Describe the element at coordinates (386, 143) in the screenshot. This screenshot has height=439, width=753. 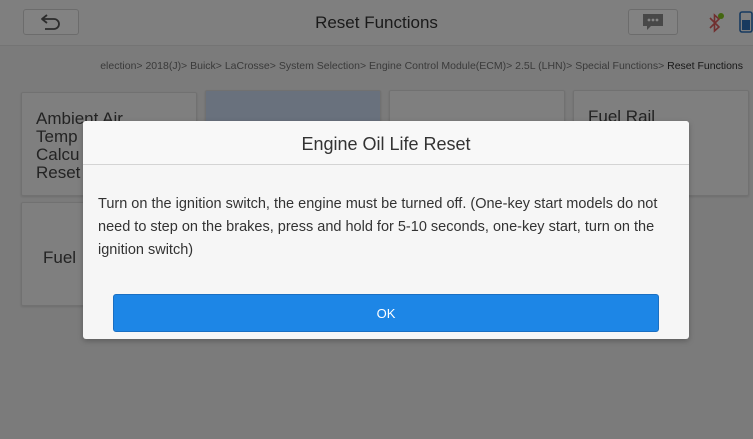
I see `dialog-title: Engine Oil Life Reset` at that location.